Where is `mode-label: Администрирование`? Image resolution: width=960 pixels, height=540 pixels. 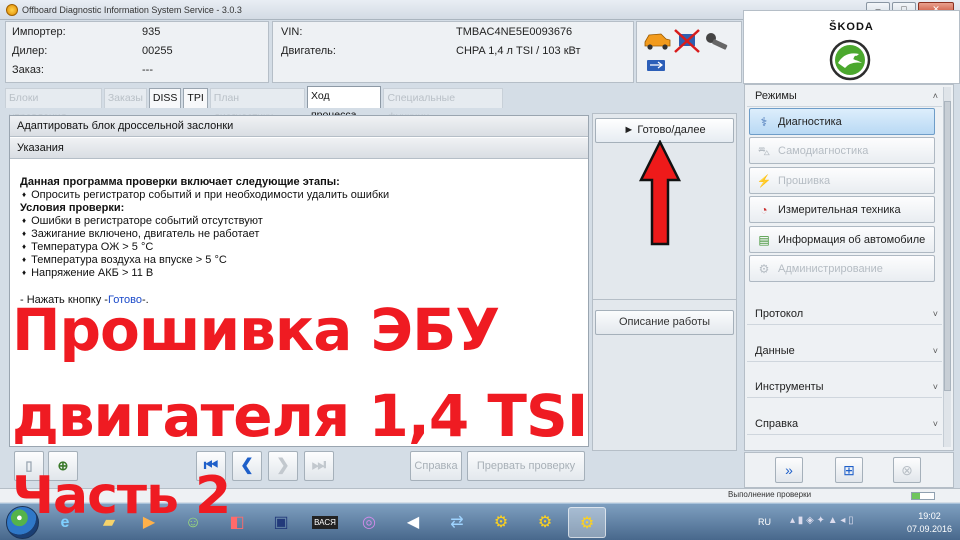 mode-label: Администрирование is located at coordinates (830, 268).